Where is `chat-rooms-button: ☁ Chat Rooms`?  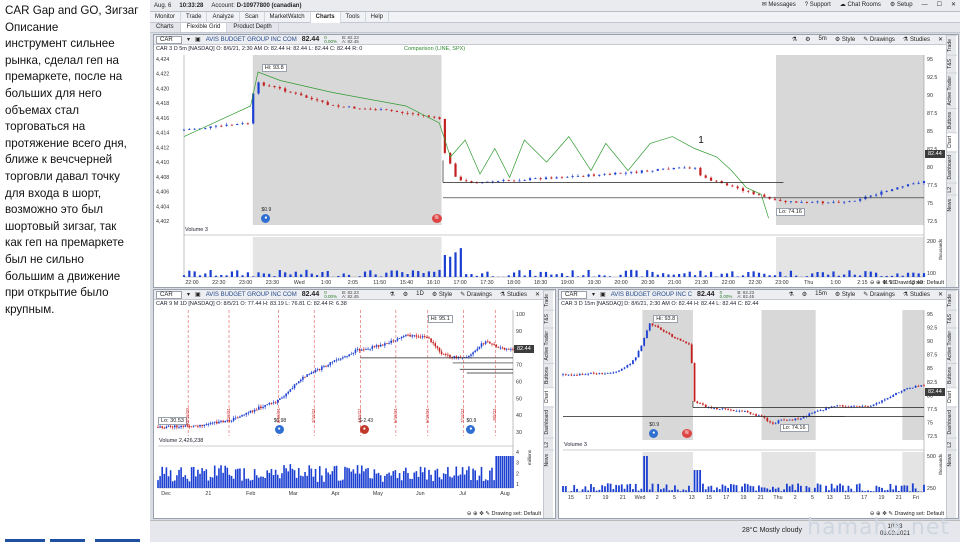 chat-rooms-button: ☁ Chat Rooms is located at coordinates (860, 4).